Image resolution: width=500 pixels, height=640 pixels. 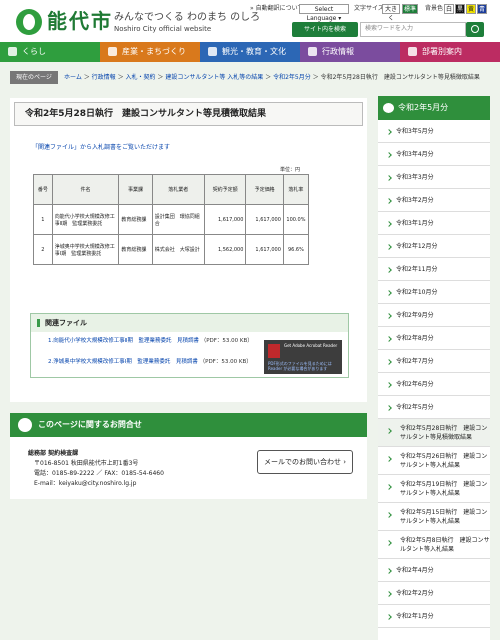 I want to click on sidebar-item: 令和2年4月分, so click(x=434, y=570).